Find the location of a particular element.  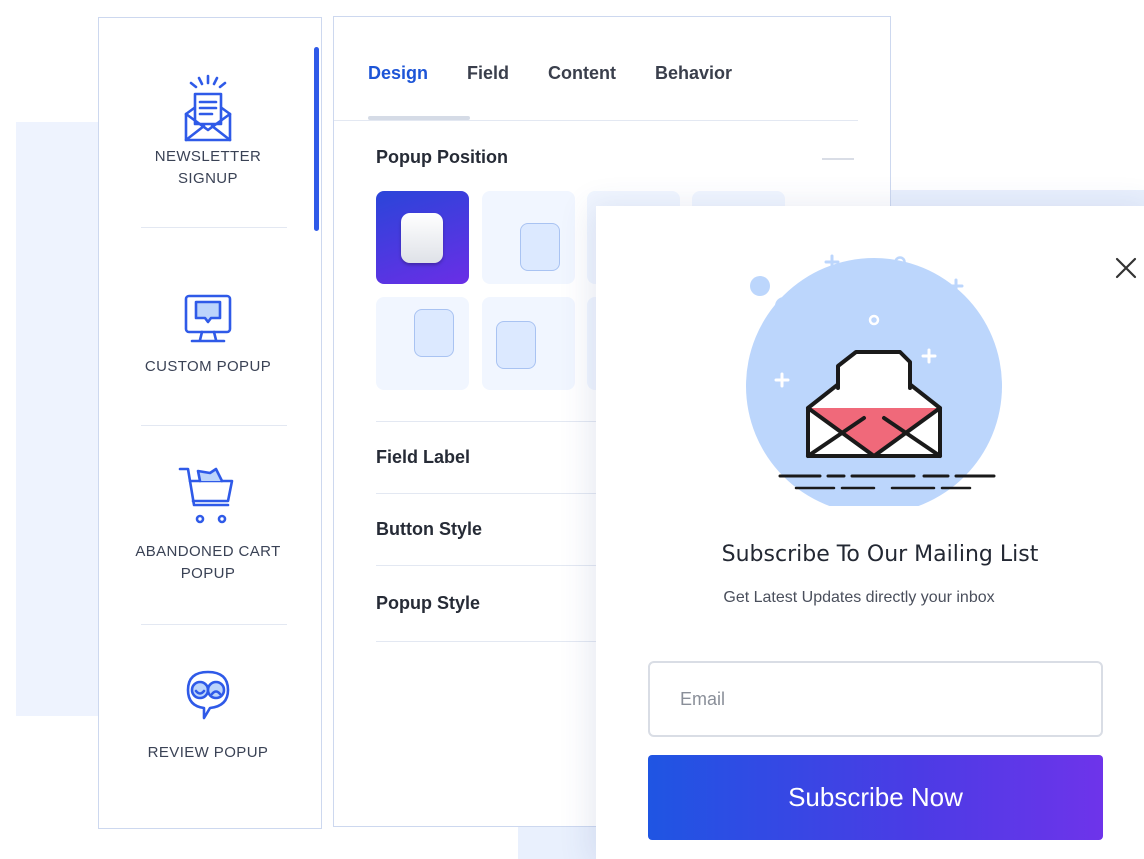

popup-position-title: Popup Position is located at coordinates (442, 157).